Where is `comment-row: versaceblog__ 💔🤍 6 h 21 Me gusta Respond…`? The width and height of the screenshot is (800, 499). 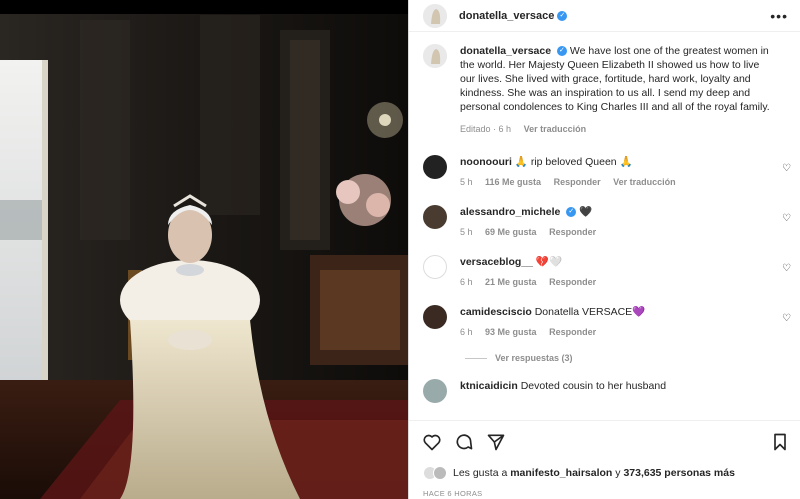
comment-row: versaceblog__ 💔🤍 6 h 21 Me gusta Respond… is located at coordinates (604, 272).